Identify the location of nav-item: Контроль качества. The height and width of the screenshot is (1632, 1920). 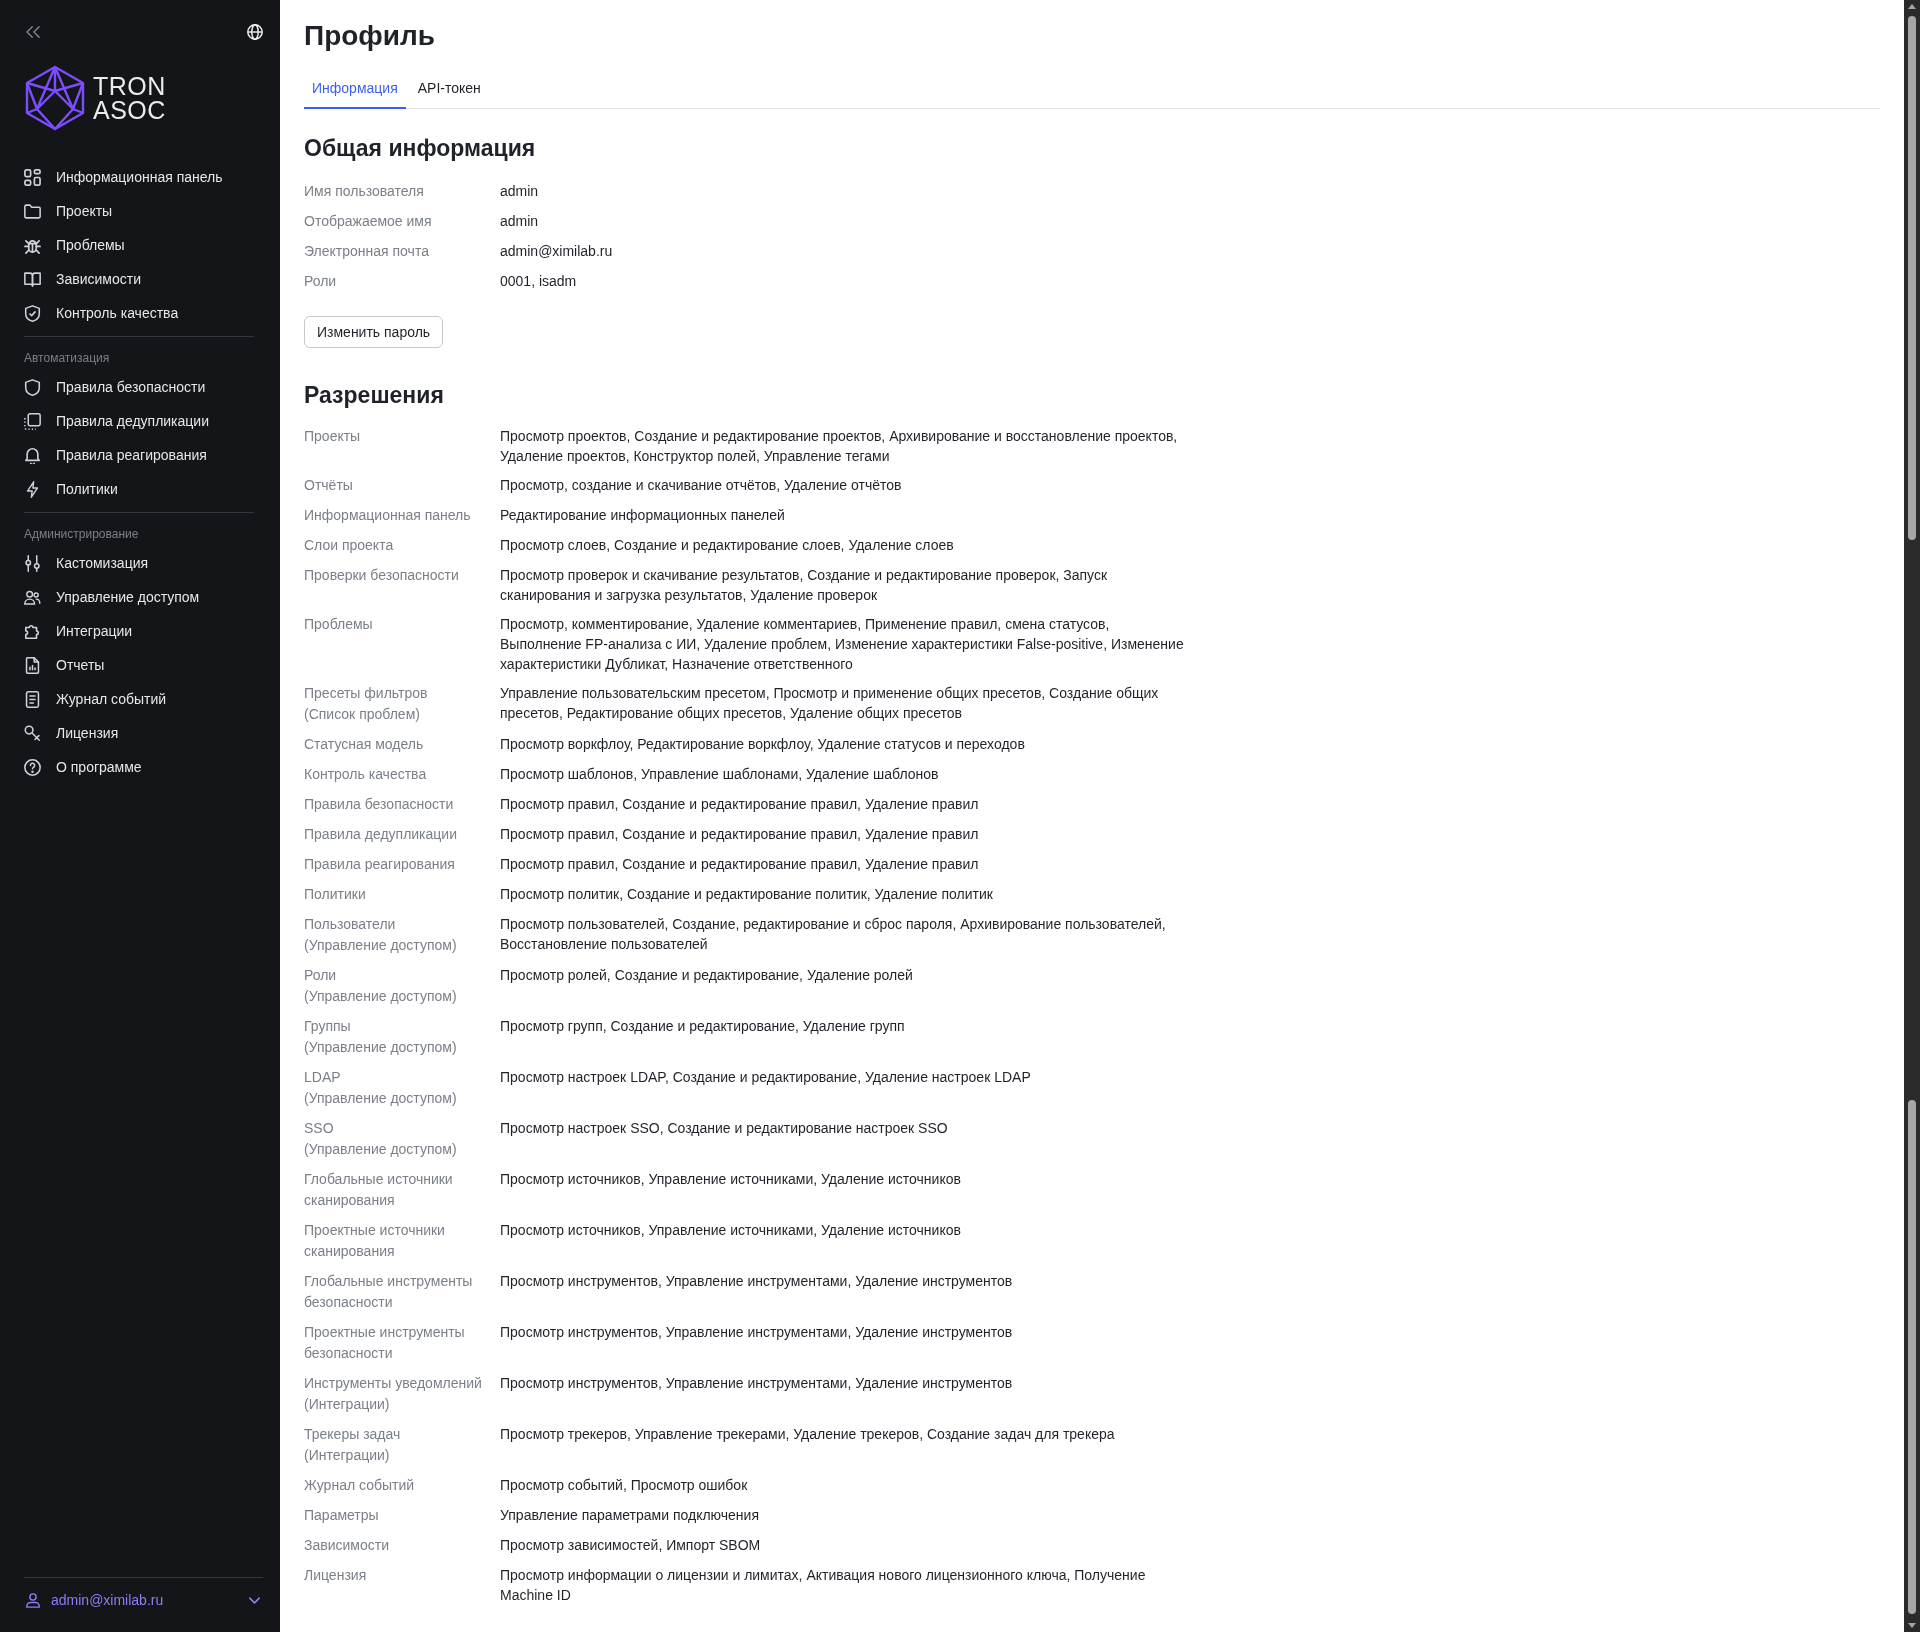
(140, 313).